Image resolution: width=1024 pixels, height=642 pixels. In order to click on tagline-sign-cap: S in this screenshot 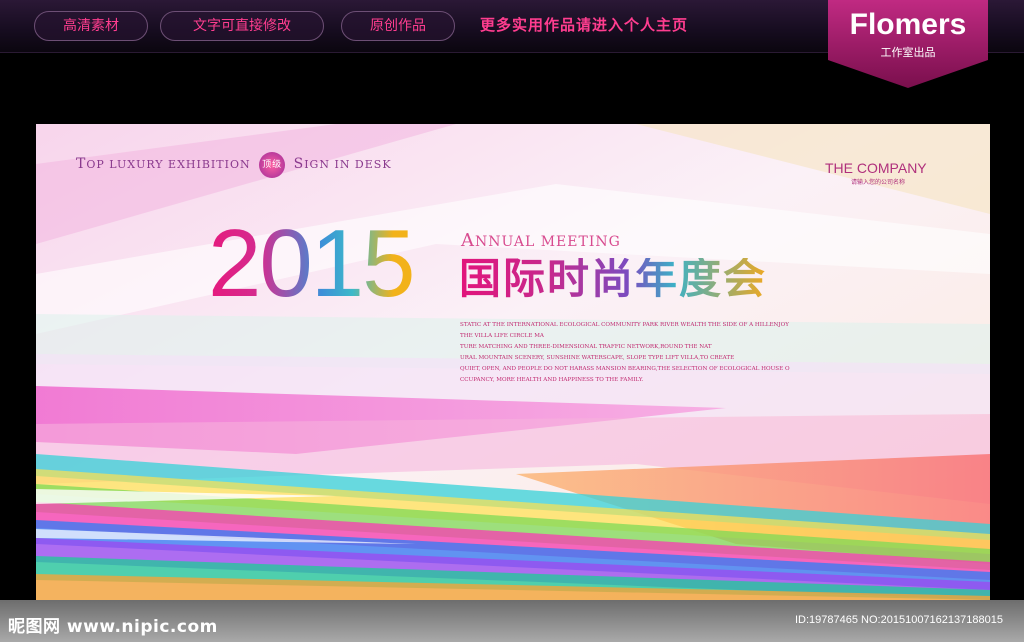, I will do `click(299, 164)`.